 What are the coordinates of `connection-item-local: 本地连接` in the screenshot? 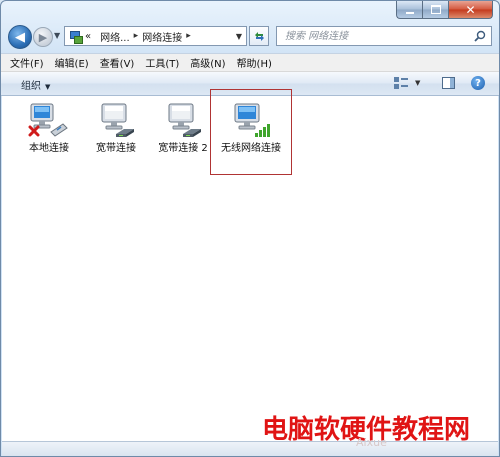 It's located at (49, 128).